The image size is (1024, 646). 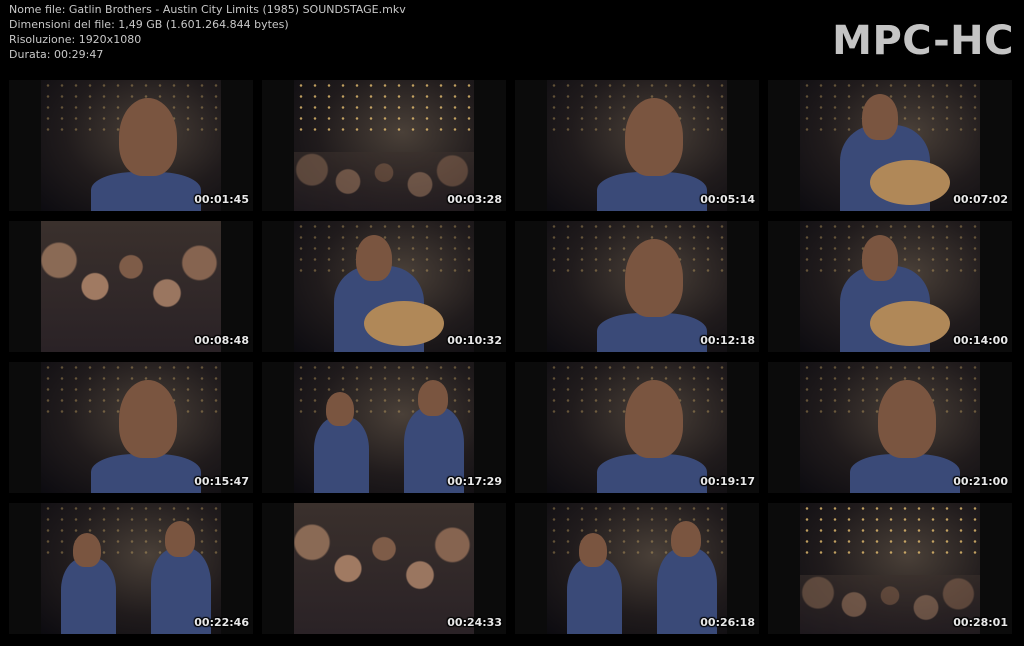 I want to click on app-logo: MPC-HC, so click(x=923, y=41).